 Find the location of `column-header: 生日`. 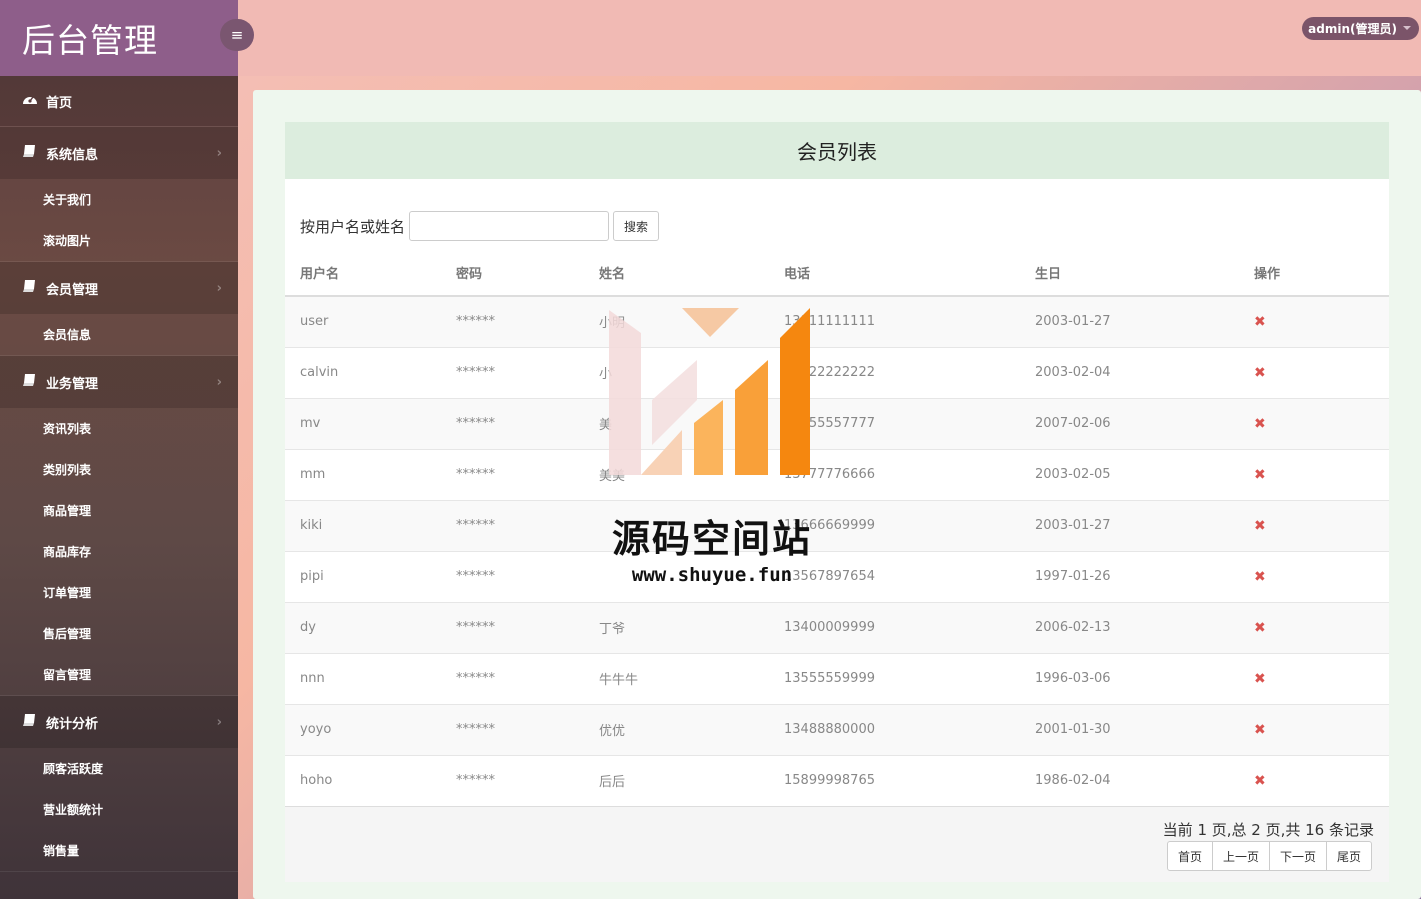

column-header: 生日 is located at coordinates (1129, 273).